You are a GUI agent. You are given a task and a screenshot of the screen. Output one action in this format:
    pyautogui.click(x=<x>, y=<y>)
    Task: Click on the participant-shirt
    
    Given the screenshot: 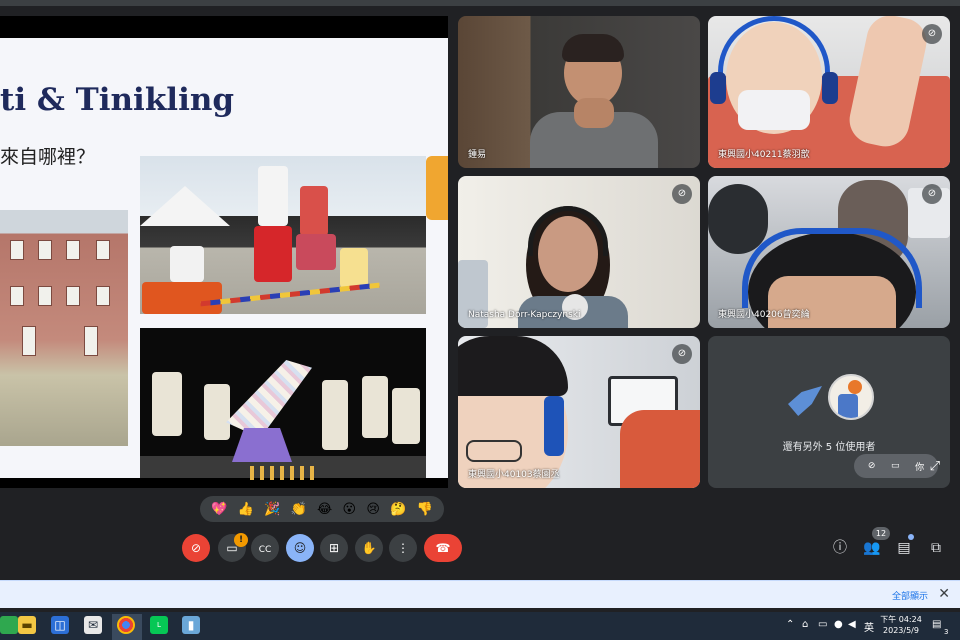 What is the action you would take?
    pyautogui.click(x=660, y=449)
    